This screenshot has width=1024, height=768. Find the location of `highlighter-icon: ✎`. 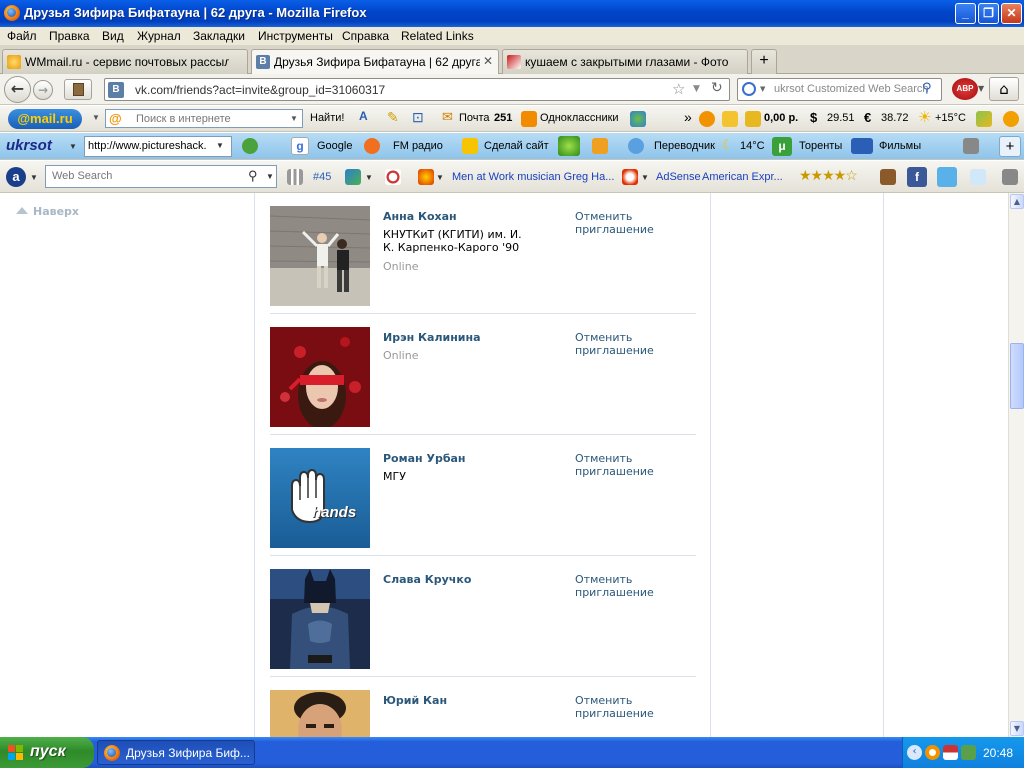

highlighter-icon: ✎ is located at coordinates (393, 117).